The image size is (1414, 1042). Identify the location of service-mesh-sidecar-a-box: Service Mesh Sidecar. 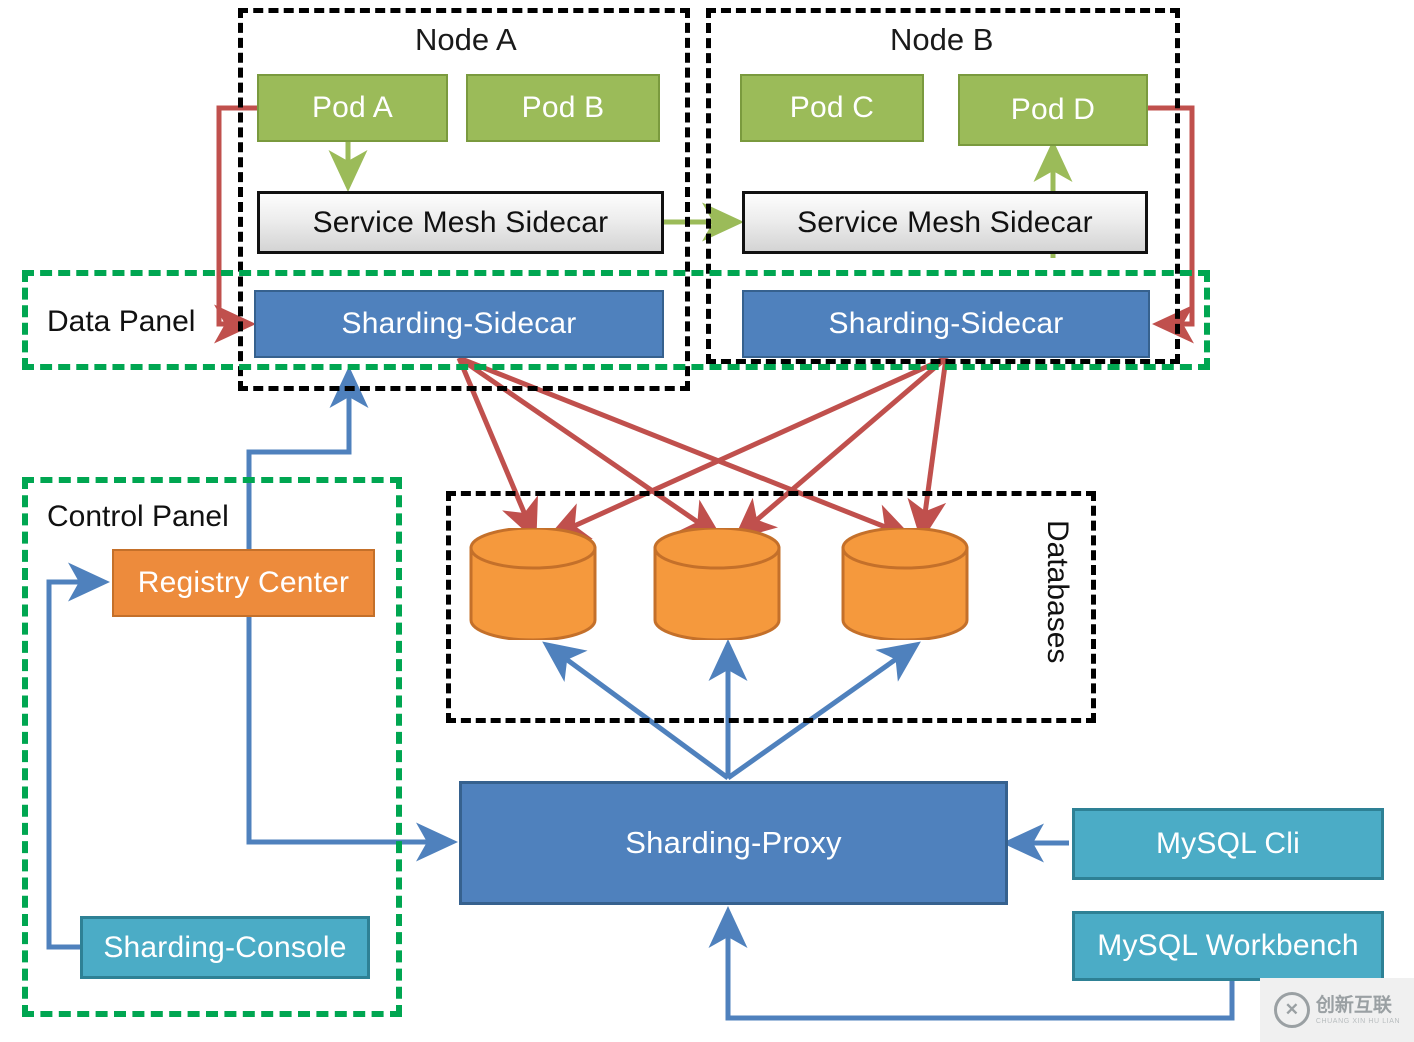
(460, 222).